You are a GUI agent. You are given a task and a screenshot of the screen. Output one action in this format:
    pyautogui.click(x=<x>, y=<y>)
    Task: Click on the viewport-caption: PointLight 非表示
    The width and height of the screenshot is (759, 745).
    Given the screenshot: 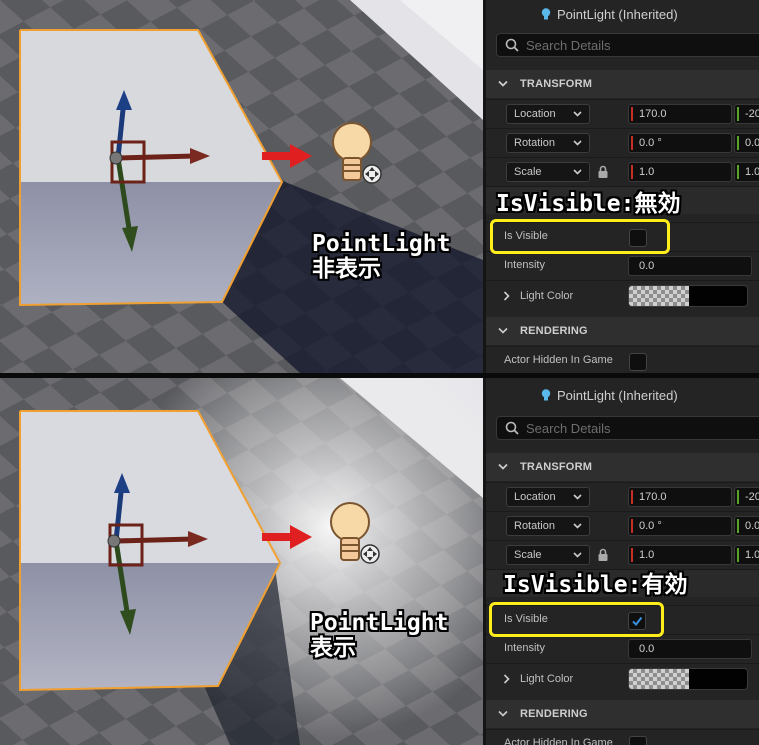 What is the action you would take?
    pyautogui.click(x=381, y=257)
    